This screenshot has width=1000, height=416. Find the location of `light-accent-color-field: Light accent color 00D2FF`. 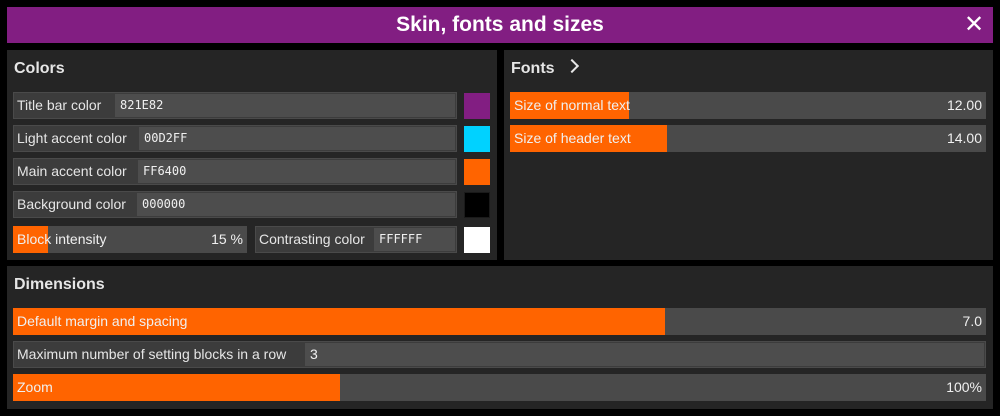

light-accent-color-field: Light accent color 00D2FF is located at coordinates (235, 138).